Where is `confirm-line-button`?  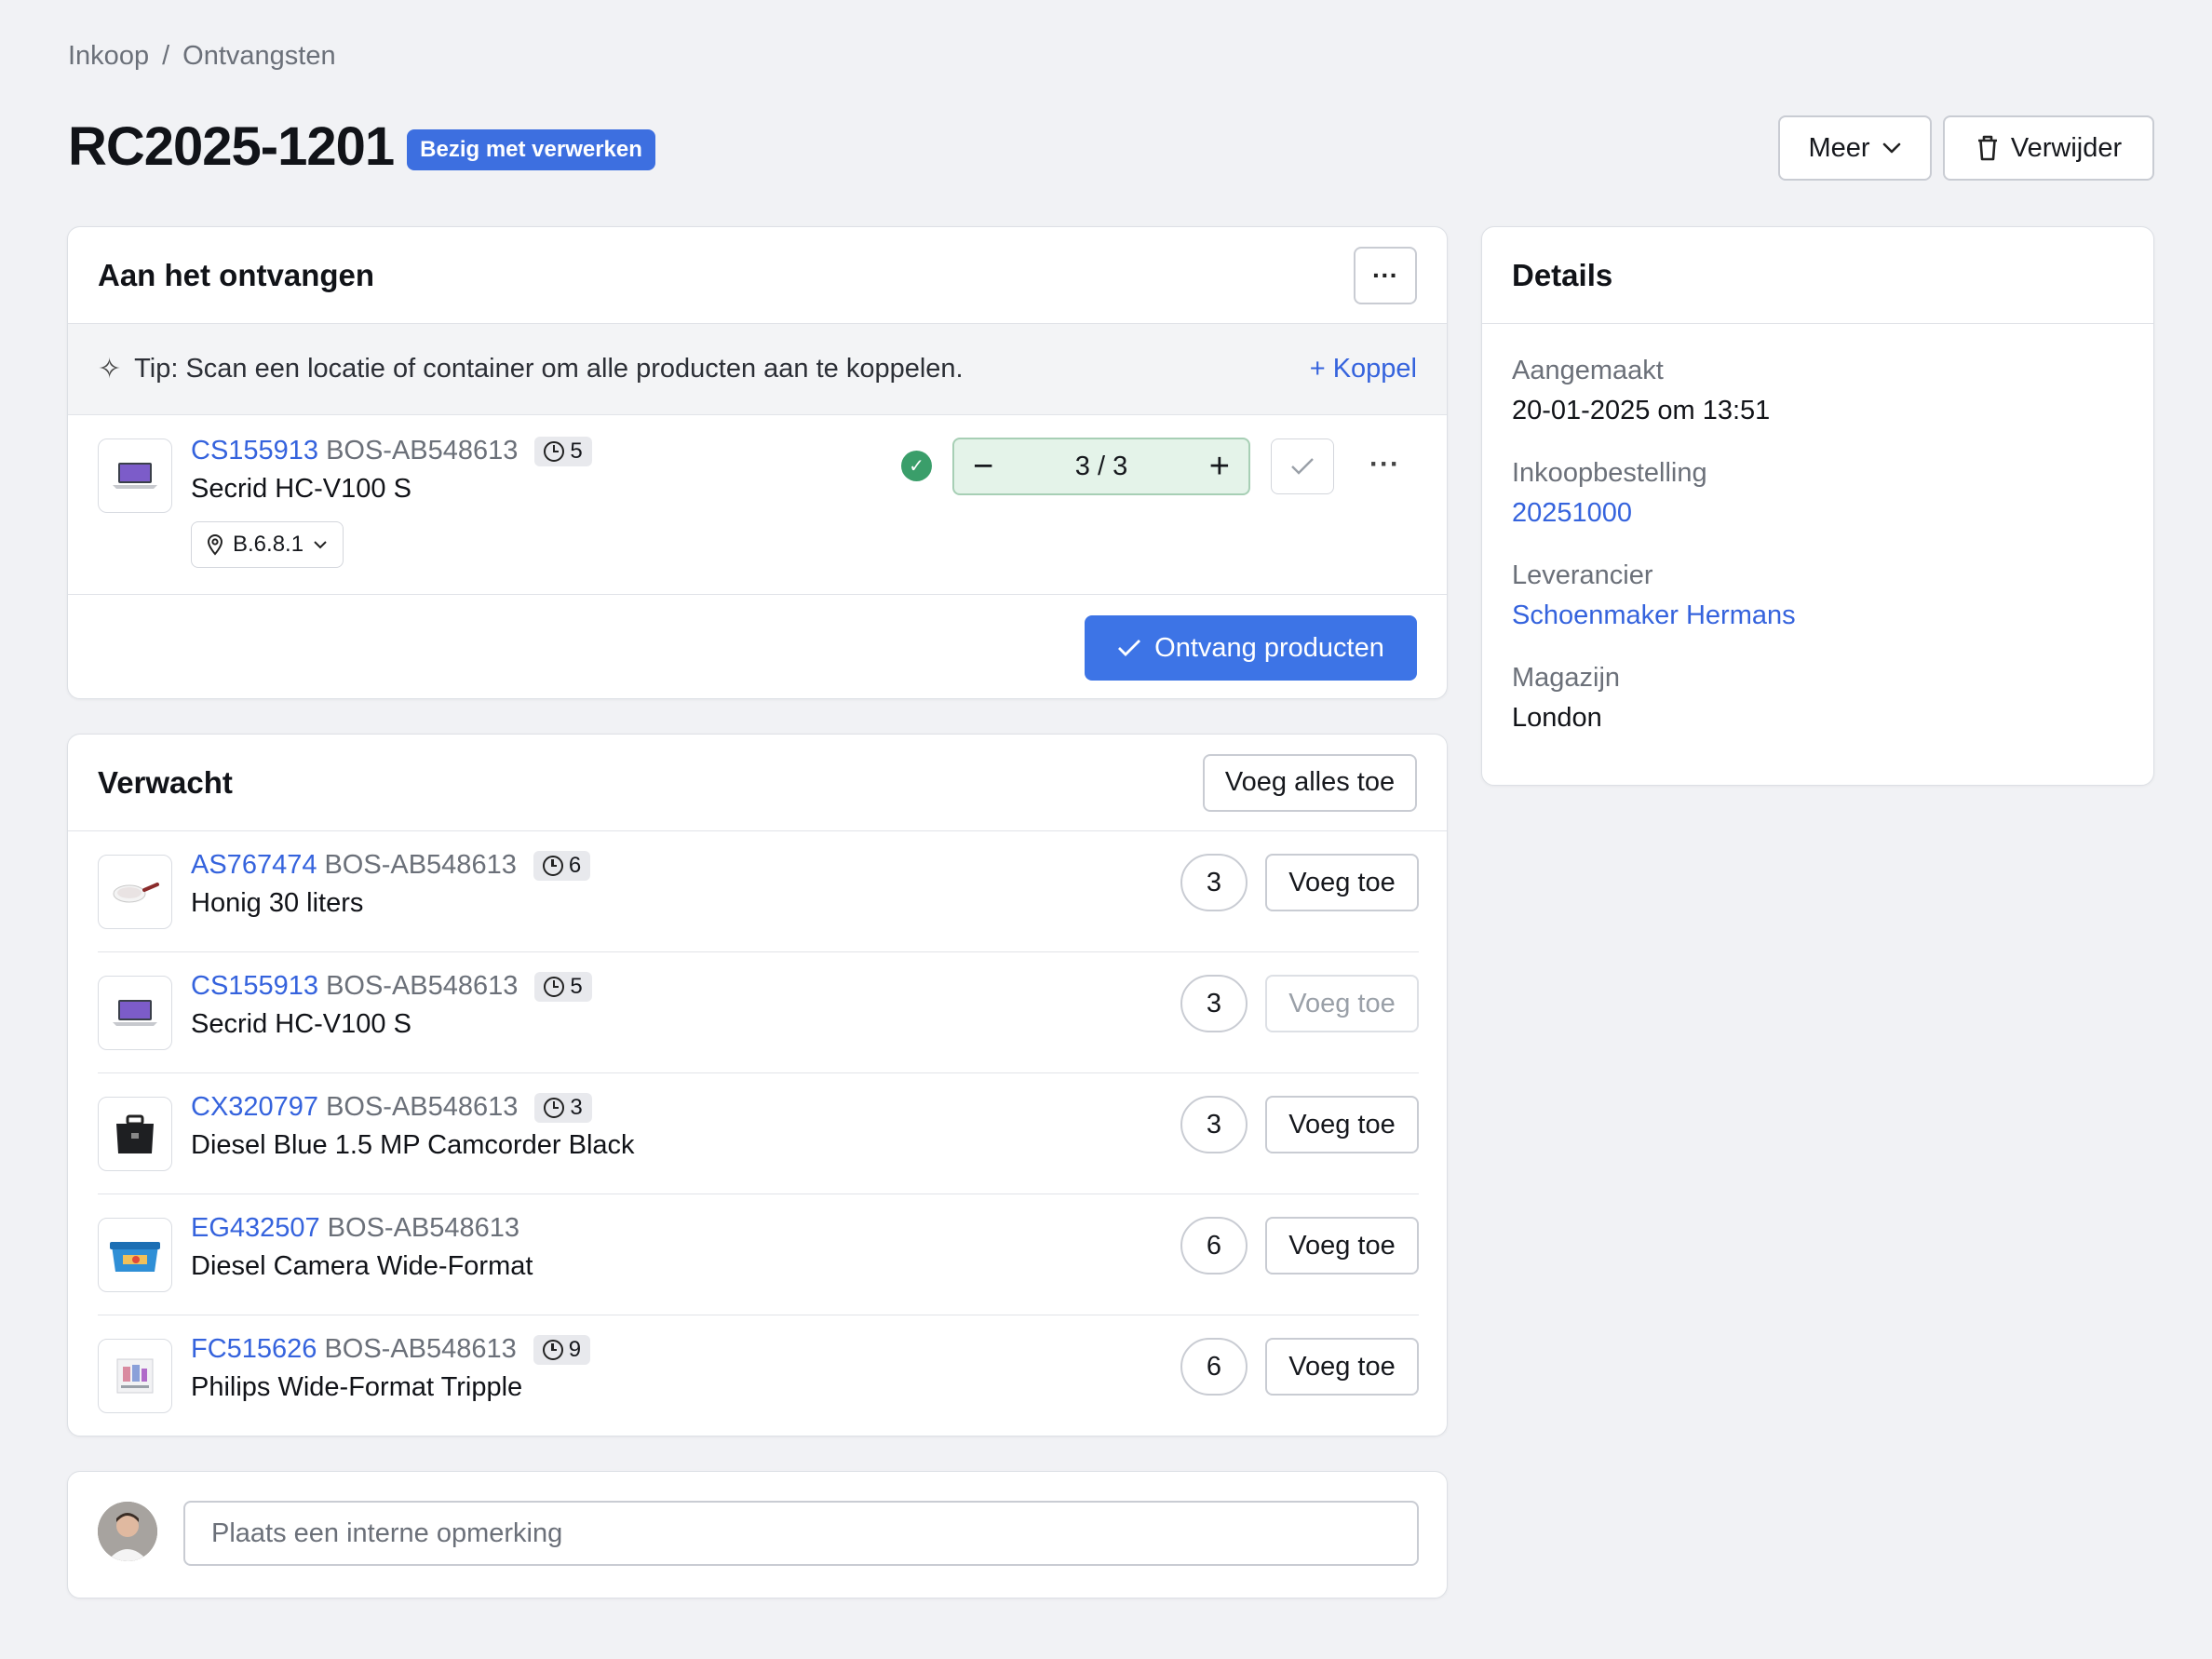
confirm-line-button is located at coordinates (1302, 466).